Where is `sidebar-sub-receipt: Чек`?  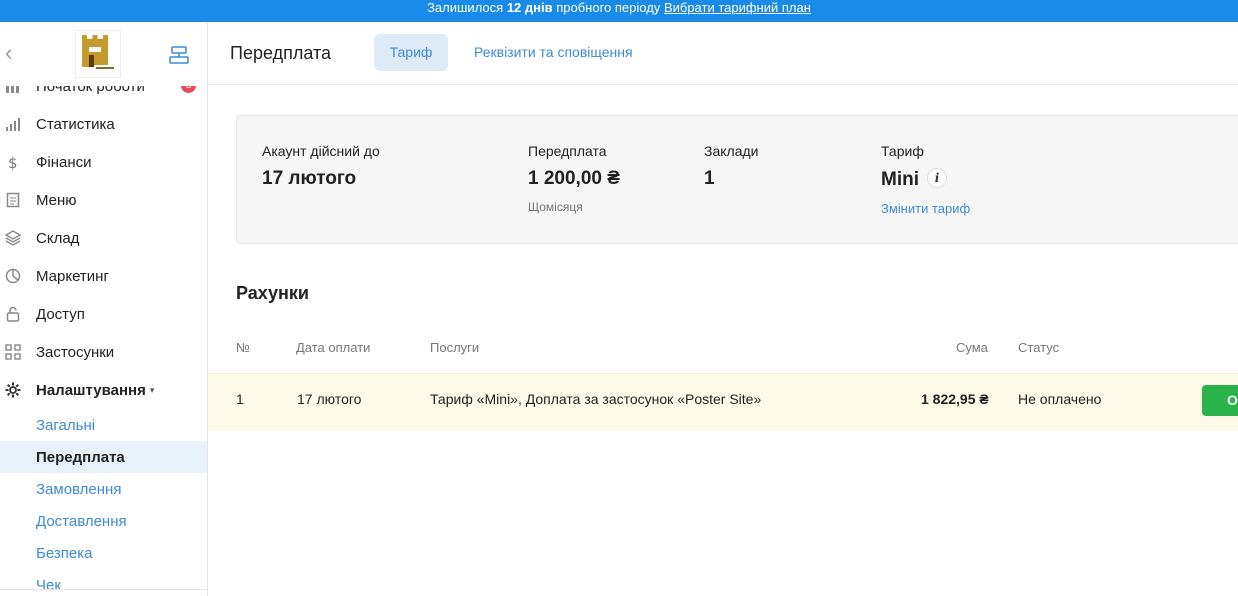 sidebar-sub-receipt: Чек is located at coordinates (103, 582).